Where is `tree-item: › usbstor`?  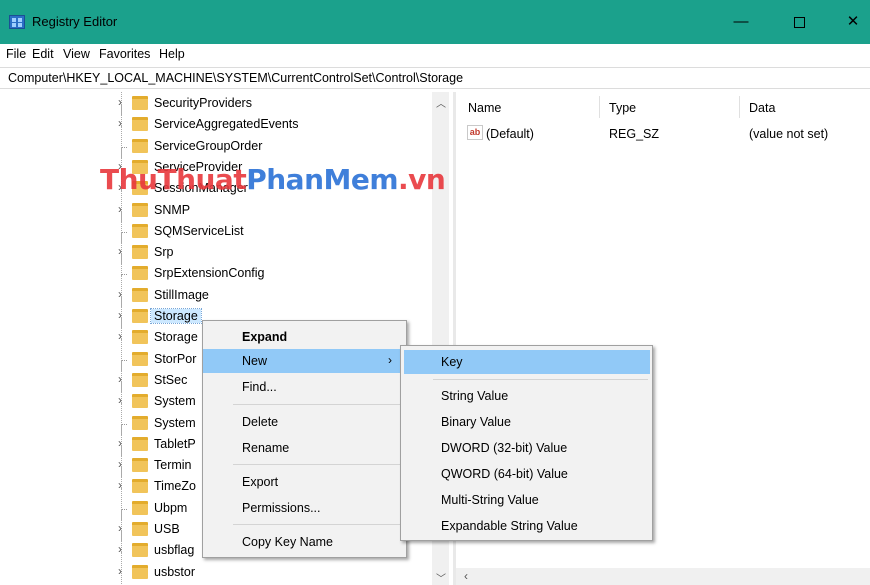
tree-item: › usbstor is located at coordinates (223, 567).